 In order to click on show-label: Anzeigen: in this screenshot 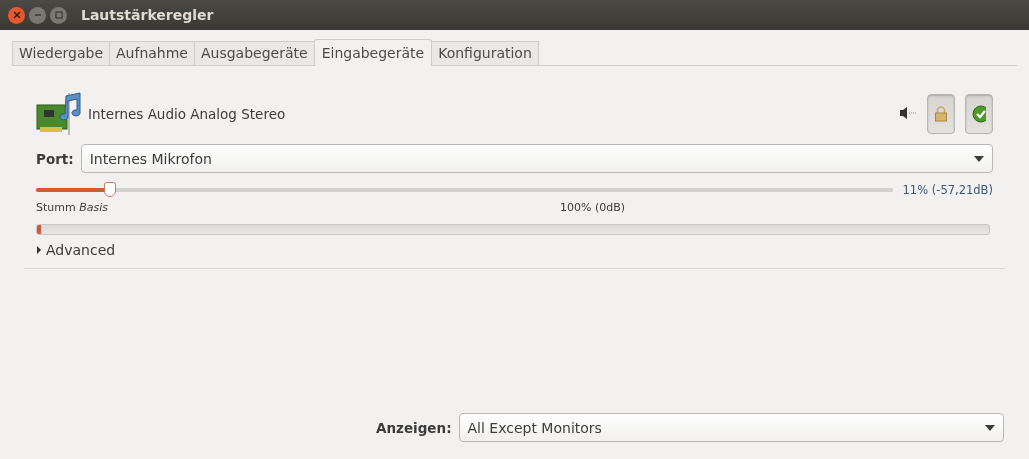, I will do `click(414, 427)`.